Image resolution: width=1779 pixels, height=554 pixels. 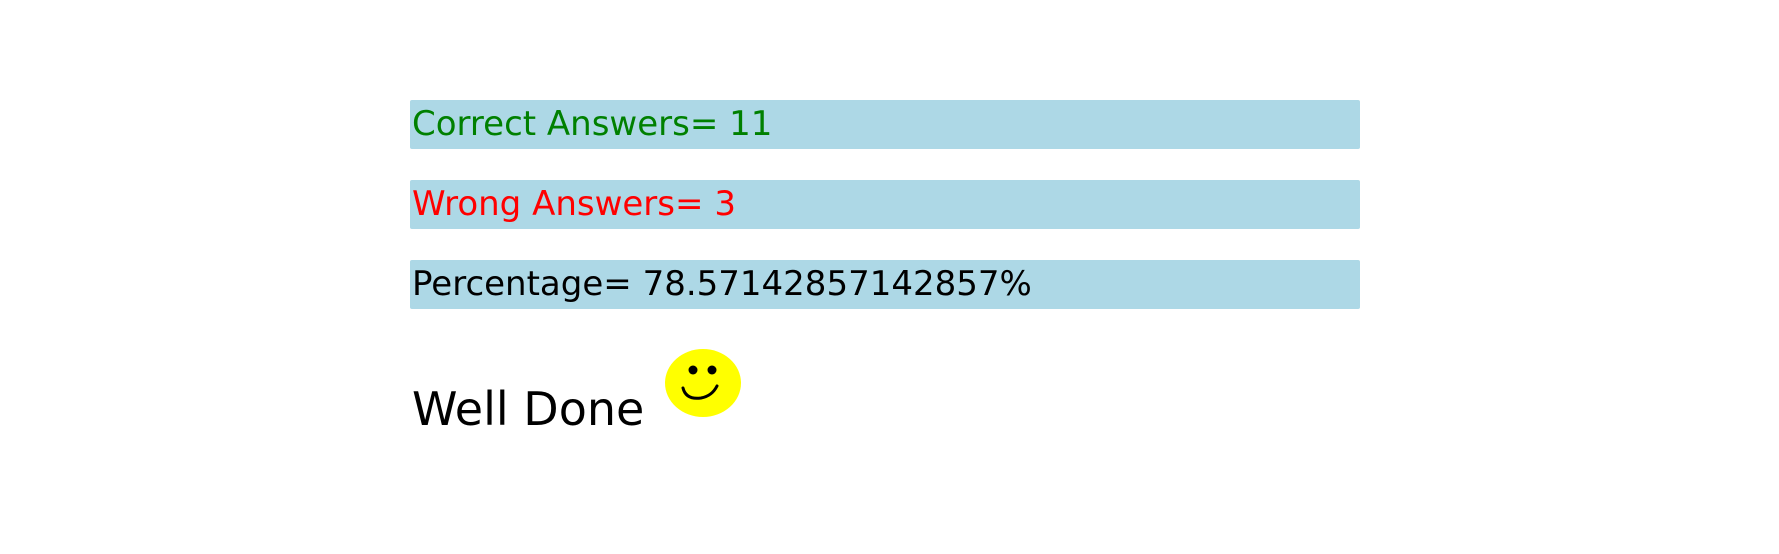 I want to click on correct-answers-label: Correct Answers=, so click(x=565, y=124).